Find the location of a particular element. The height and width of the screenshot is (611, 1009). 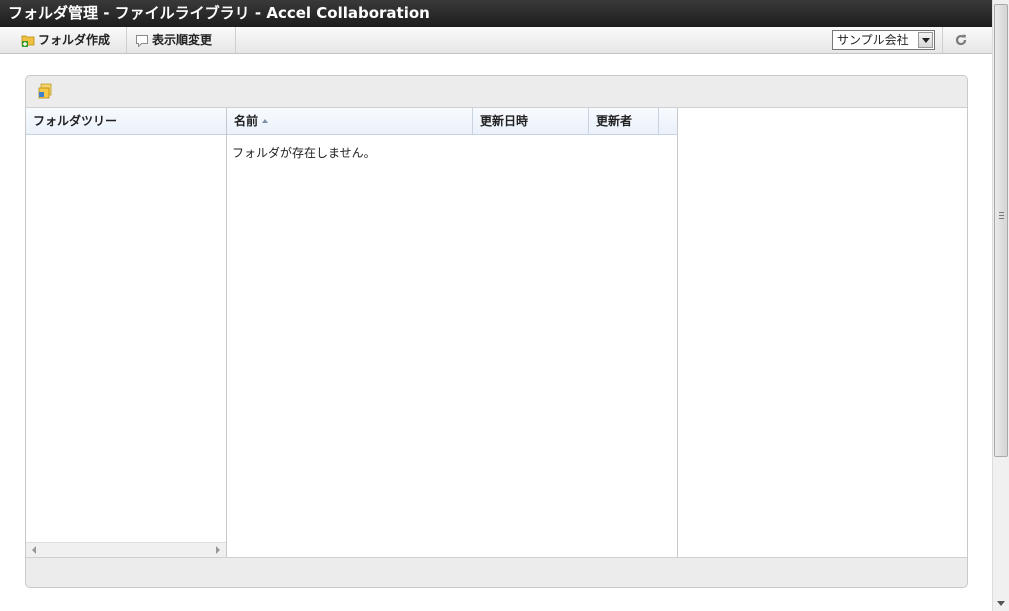

column-header-updated-at: 更新日時 is located at coordinates (531, 121).